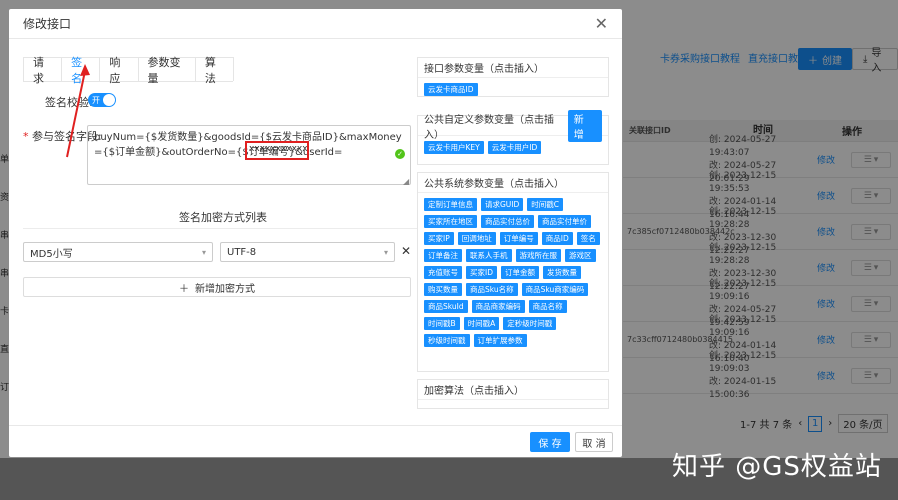  Describe the element at coordinates (777, 467) in the screenshot. I see `watermark: 知乎 @GS权益站` at that location.